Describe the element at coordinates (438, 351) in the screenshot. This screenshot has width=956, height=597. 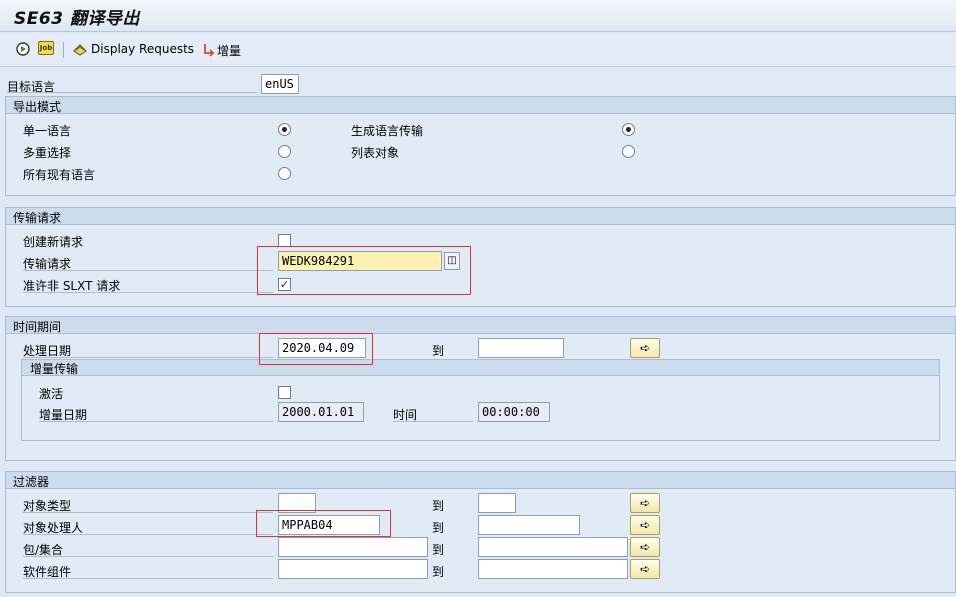
I see `process-date-to-label: 到` at that location.